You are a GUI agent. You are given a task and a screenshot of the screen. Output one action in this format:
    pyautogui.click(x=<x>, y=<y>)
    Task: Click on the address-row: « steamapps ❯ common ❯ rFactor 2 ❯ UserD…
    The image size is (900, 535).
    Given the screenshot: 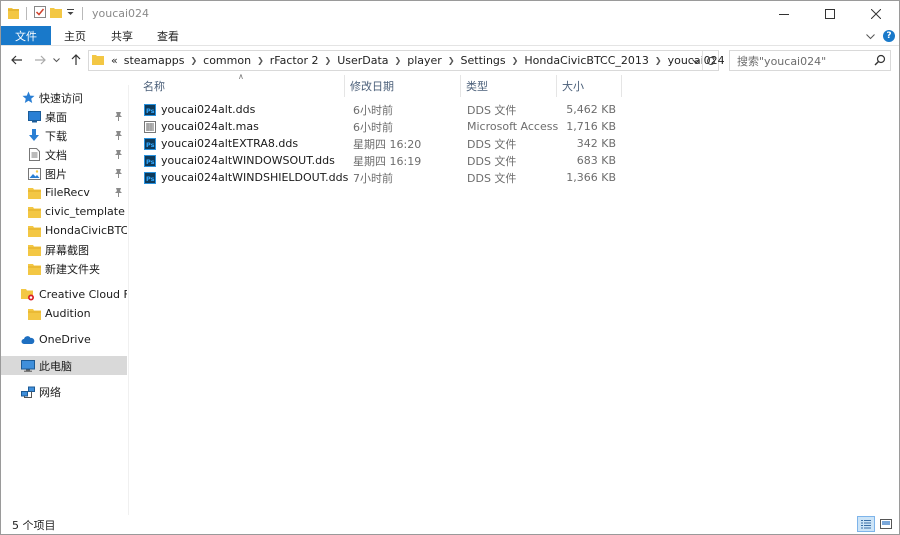 What is the action you would take?
    pyautogui.click(x=450, y=60)
    